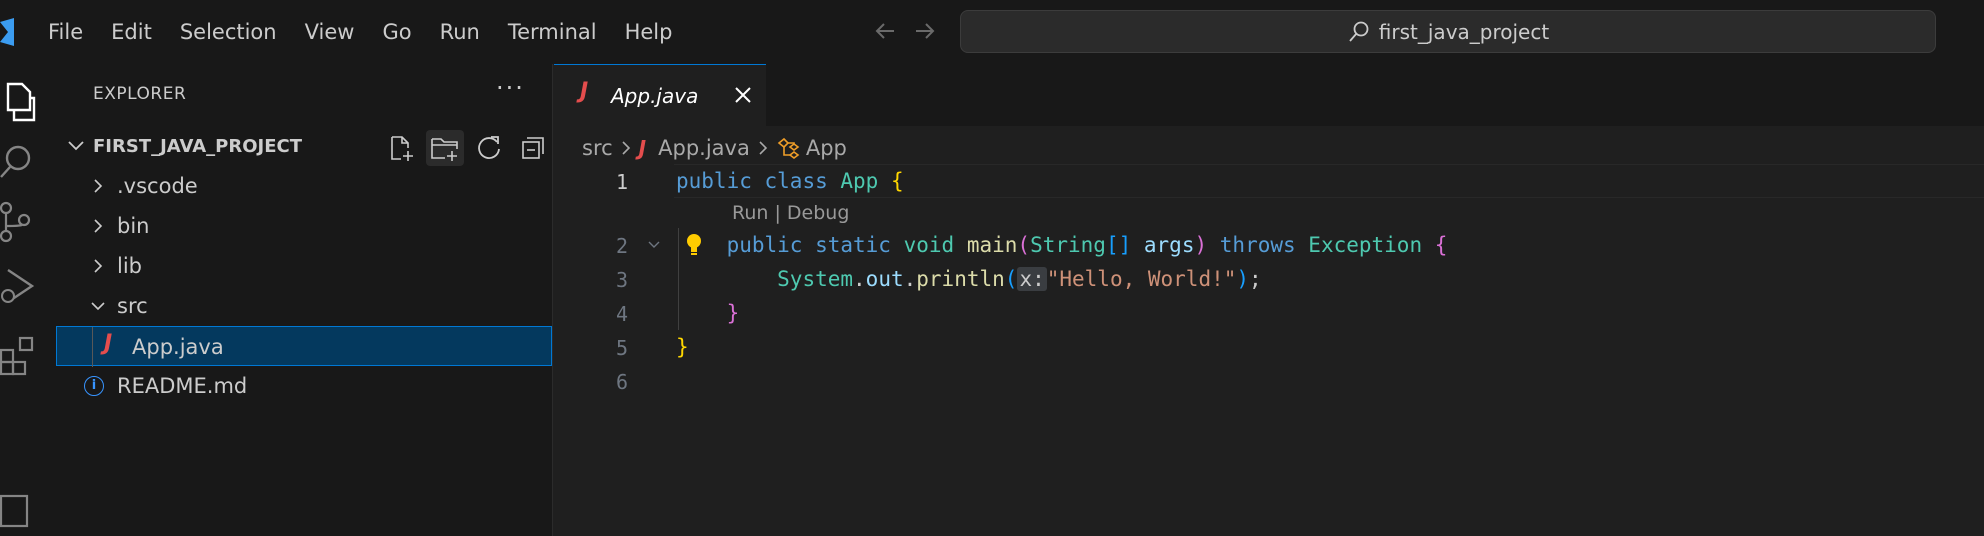  I want to click on tree-item-label: src, so click(132, 306).